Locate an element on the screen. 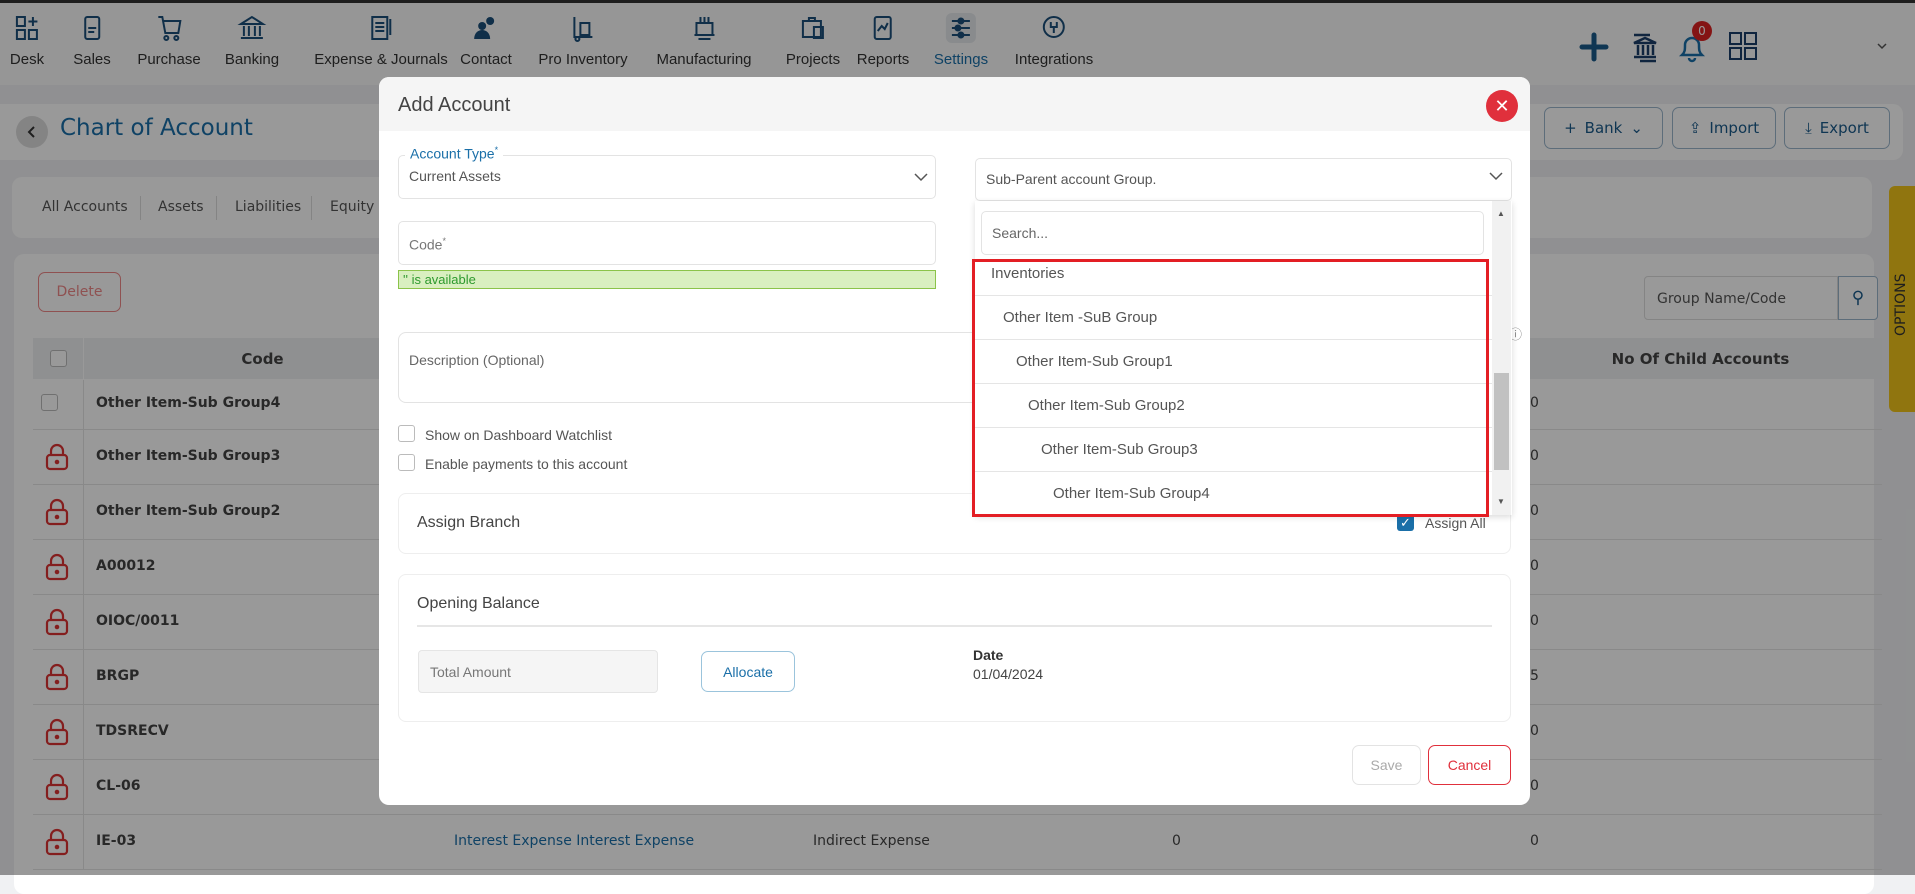 This screenshot has width=1915, height=894. modal-title: Add Account is located at coordinates (454, 105).